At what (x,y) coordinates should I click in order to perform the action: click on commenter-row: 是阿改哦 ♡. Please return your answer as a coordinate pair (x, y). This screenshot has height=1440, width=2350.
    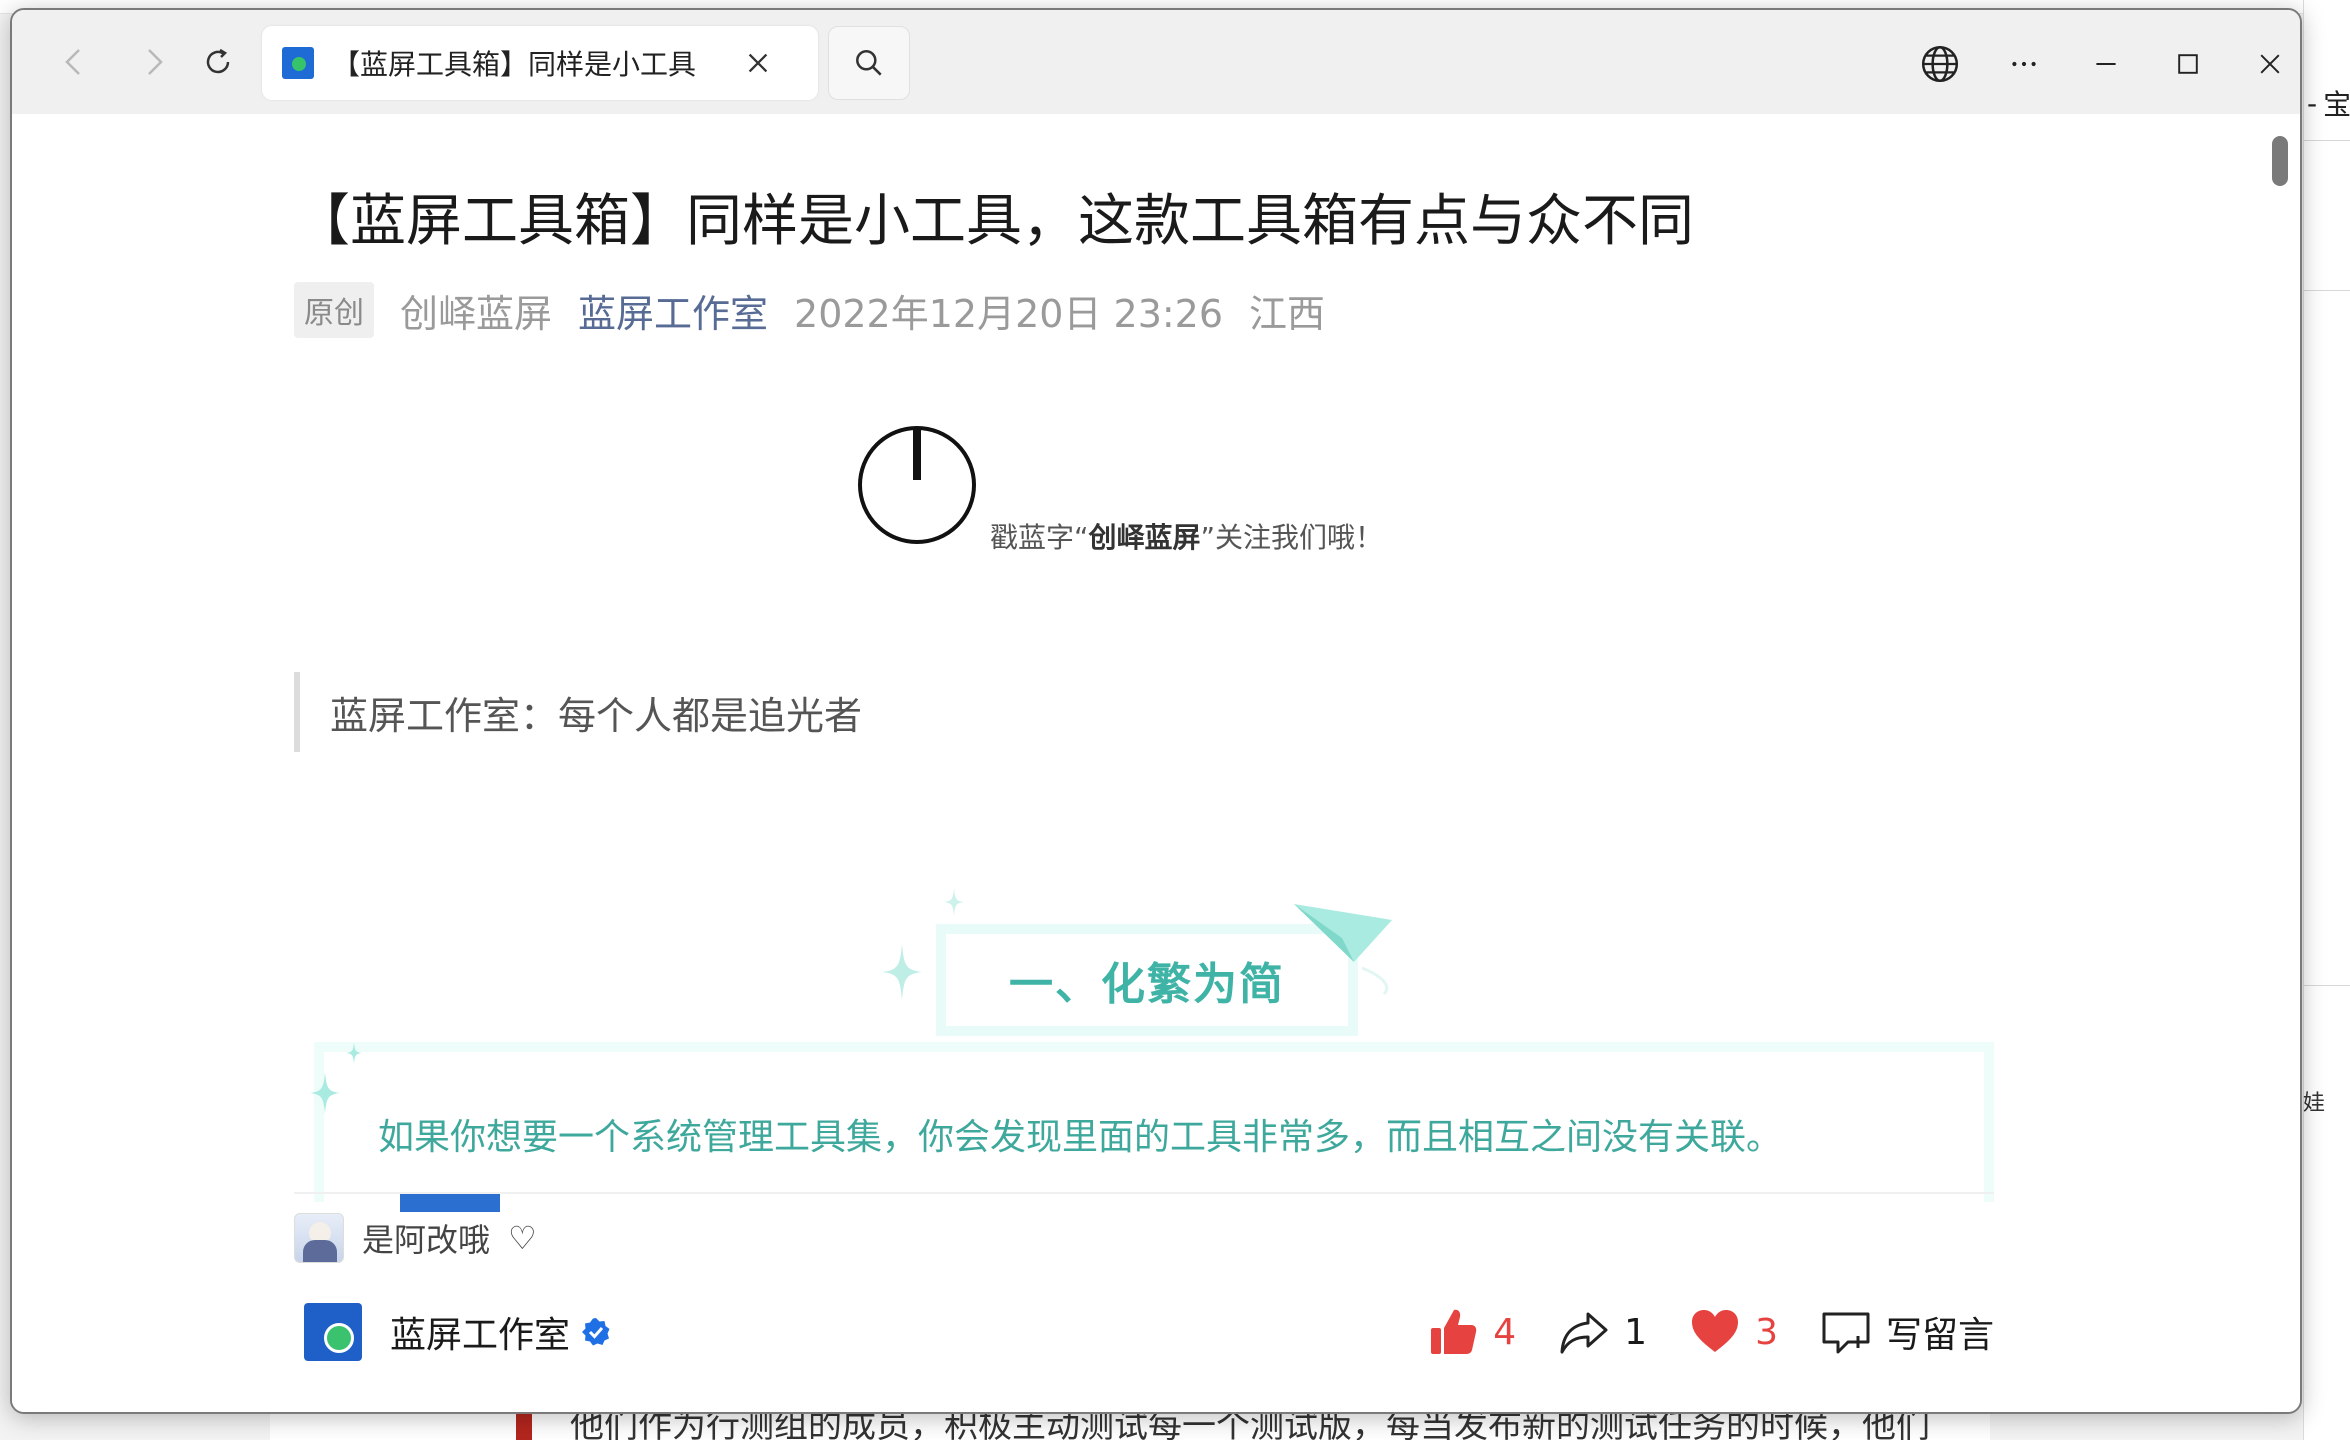
    Looking at the image, I should click on (415, 1238).